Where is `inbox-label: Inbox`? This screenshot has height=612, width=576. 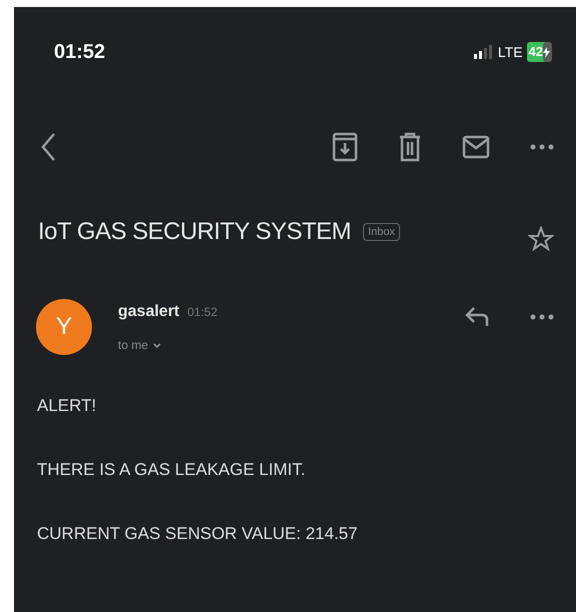
inbox-label: Inbox is located at coordinates (381, 232).